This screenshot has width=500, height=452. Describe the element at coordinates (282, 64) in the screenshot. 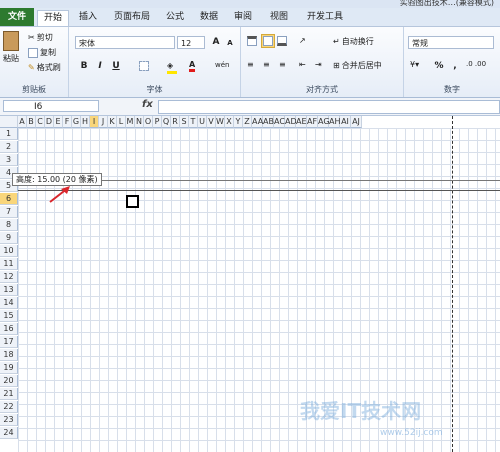

I see `align-right-button: ≡` at that location.